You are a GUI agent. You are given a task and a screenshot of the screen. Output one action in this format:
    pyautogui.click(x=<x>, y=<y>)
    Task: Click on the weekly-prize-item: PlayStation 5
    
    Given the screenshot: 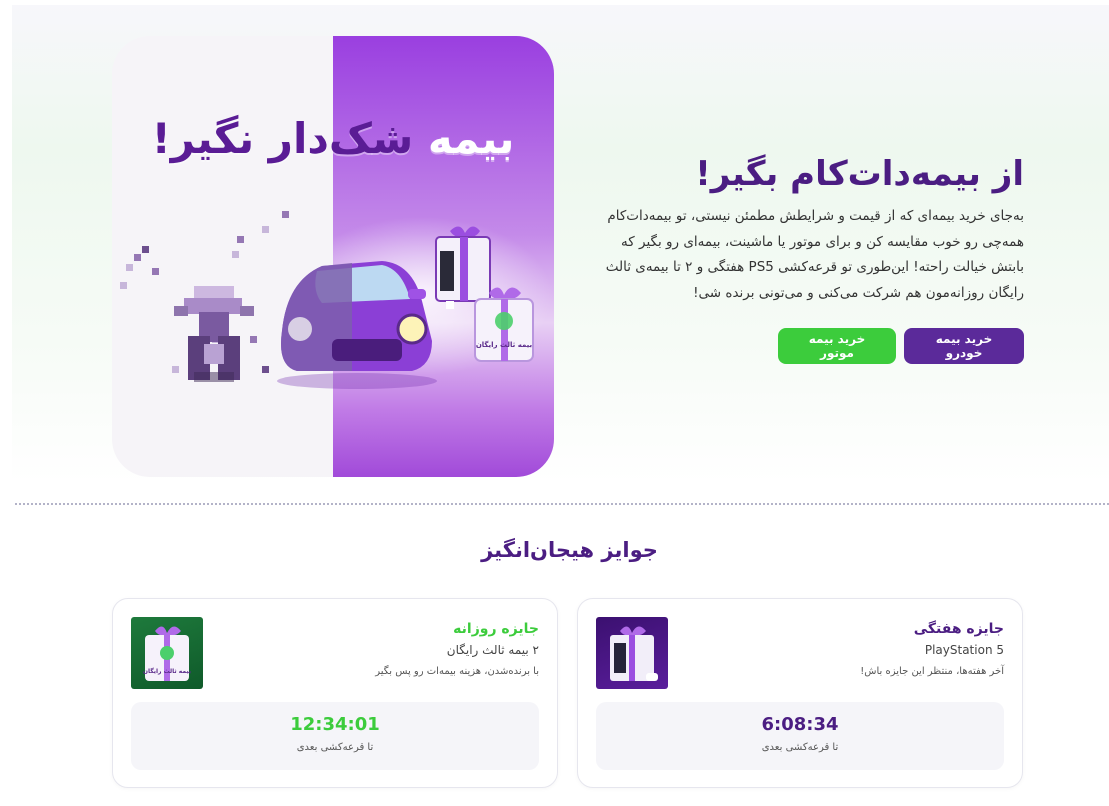 What is the action you would take?
    pyautogui.click(x=964, y=650)
    